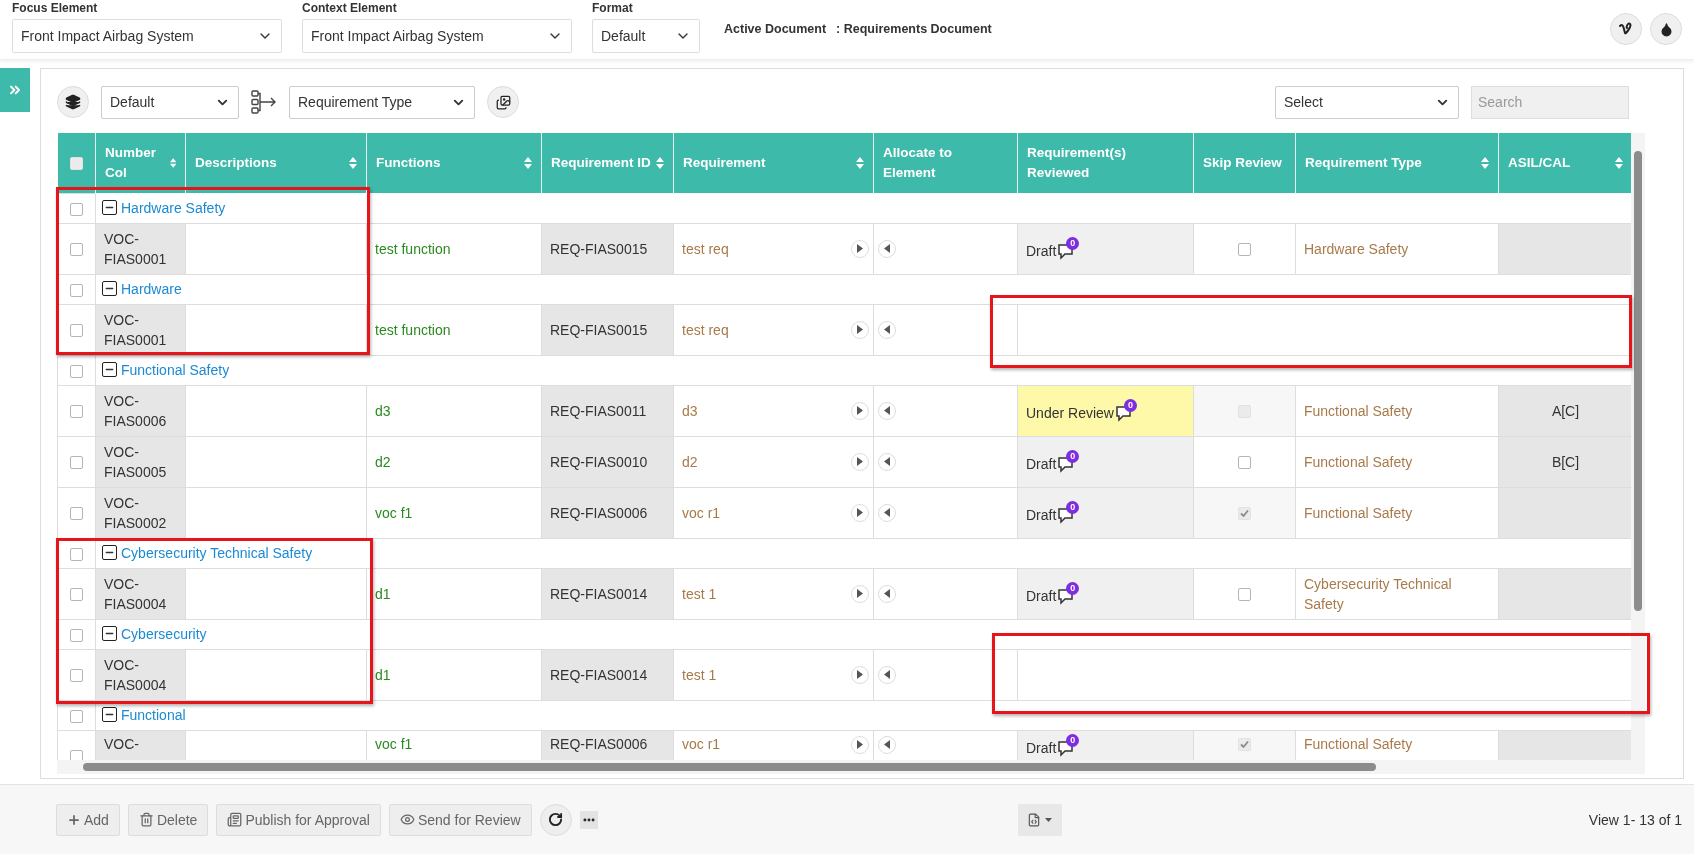  Describe the element at coordinates (588, 819) in the screenshot. I see `more-button` at that location.